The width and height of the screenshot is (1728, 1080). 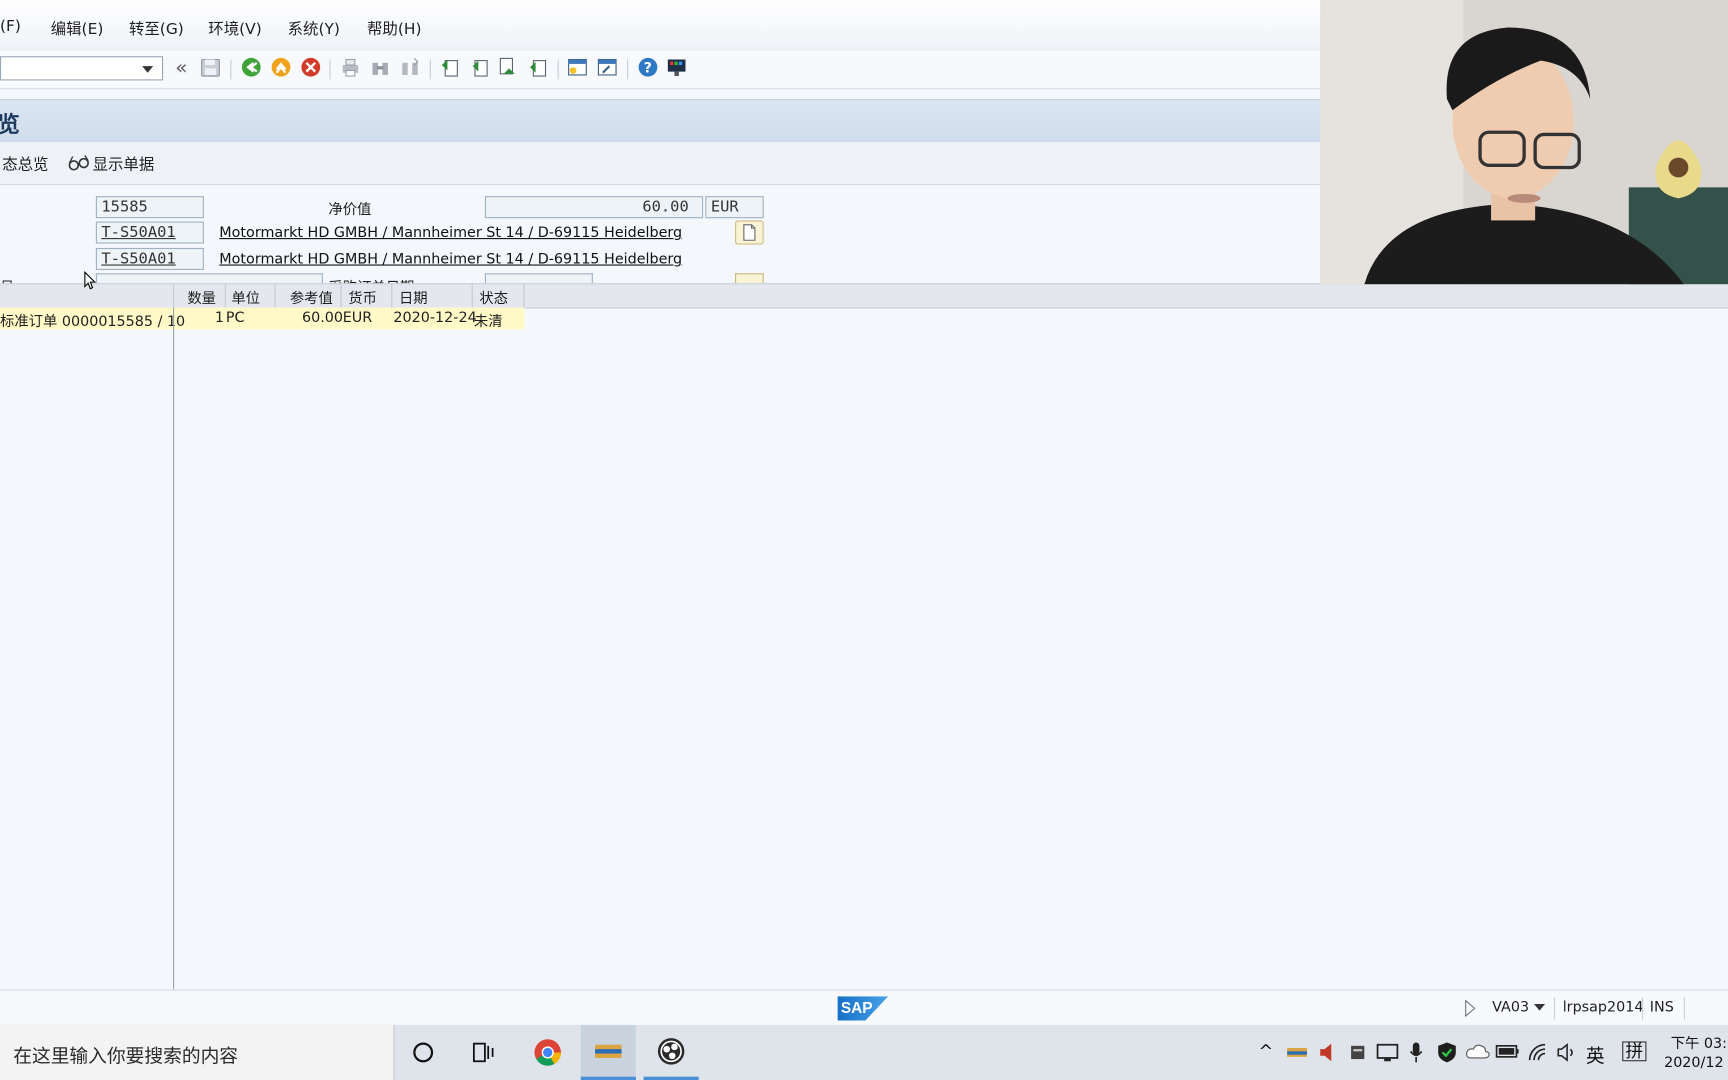 I want to click on pane-divider, so click(x=174, y=648).